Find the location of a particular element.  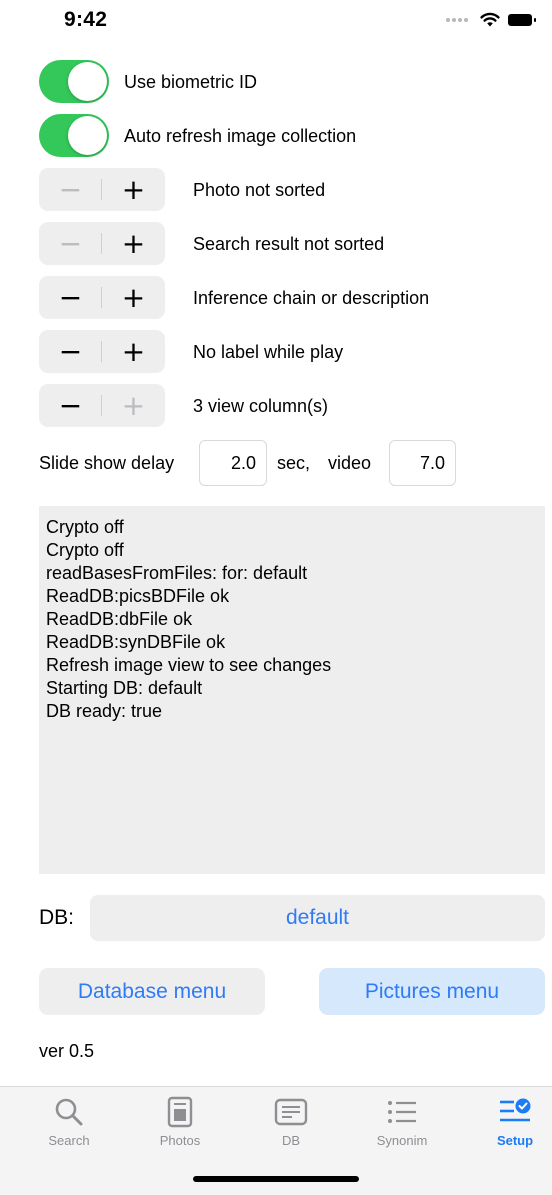

inference-stepper: − + is located at coordinates (102, 297).